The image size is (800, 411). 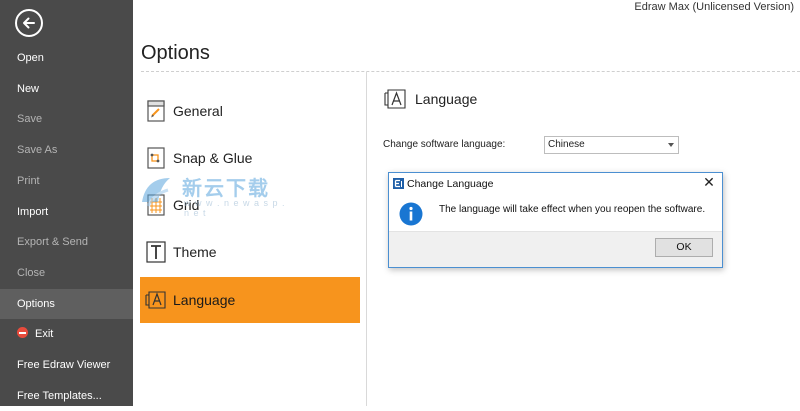 What do you see at coordinates (611, 145) in the screenshot?
I see `language-select: Chinese` at bounding box center [611, 145].